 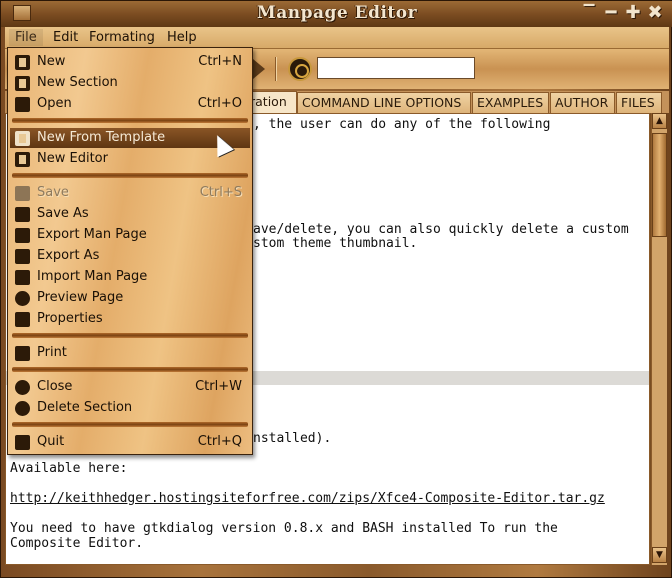 I want to click on menu-item-label: New Section, so click(x=77, y=82).